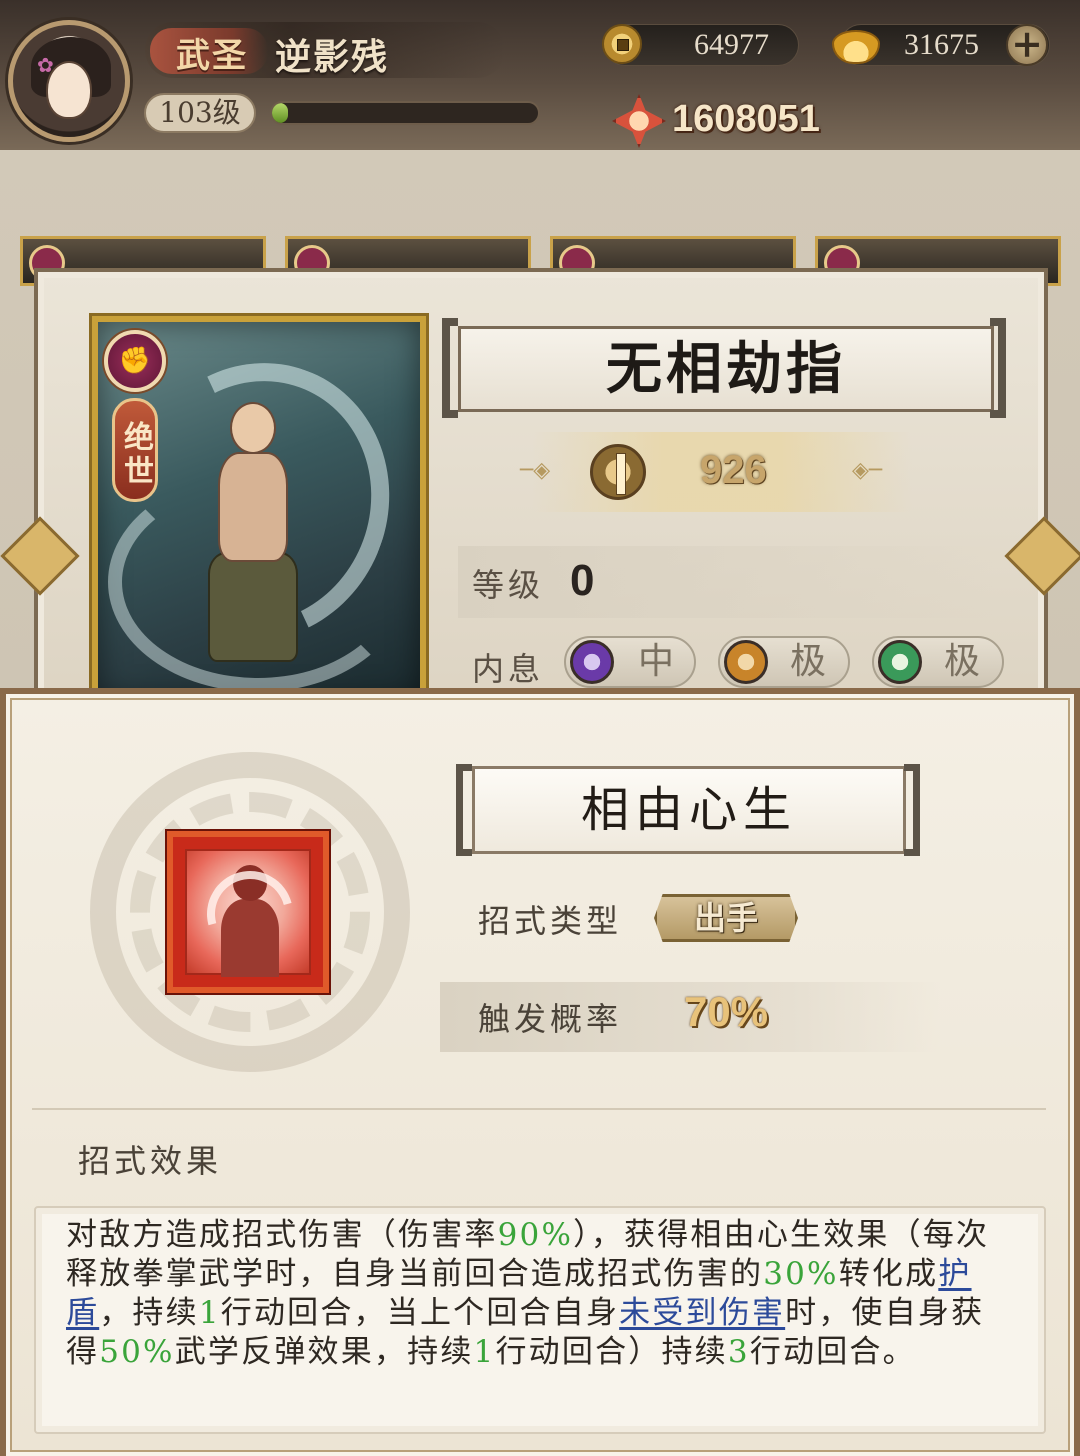 Image resolution: width=1080 pixels, height=1456 pixels. Describe the element at coordinates (45, 65) in the screenshot. I see `flower-icon: ✿` at that location.